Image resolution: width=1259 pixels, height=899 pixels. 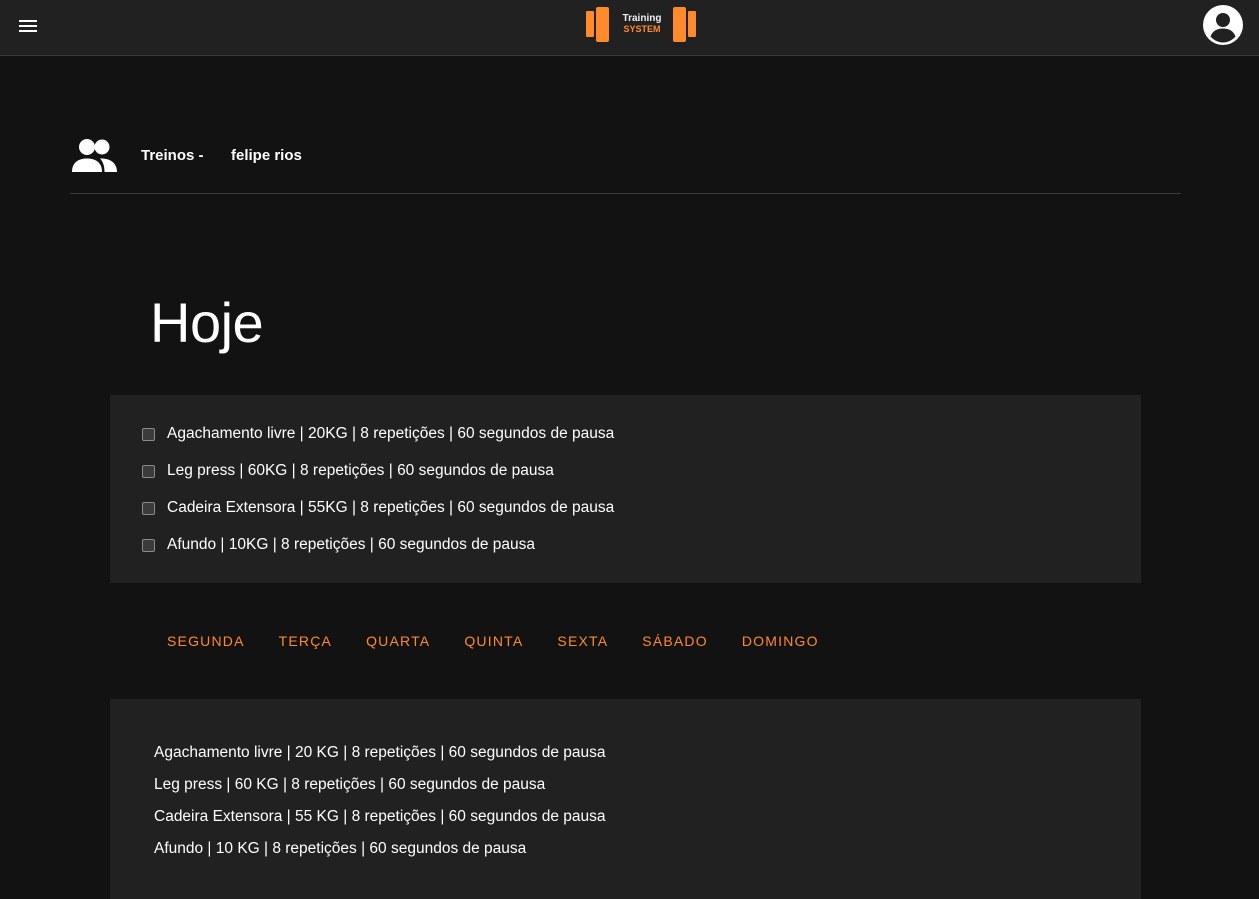 I want to click on account-circle-icon, so click(x=1223, y=25).